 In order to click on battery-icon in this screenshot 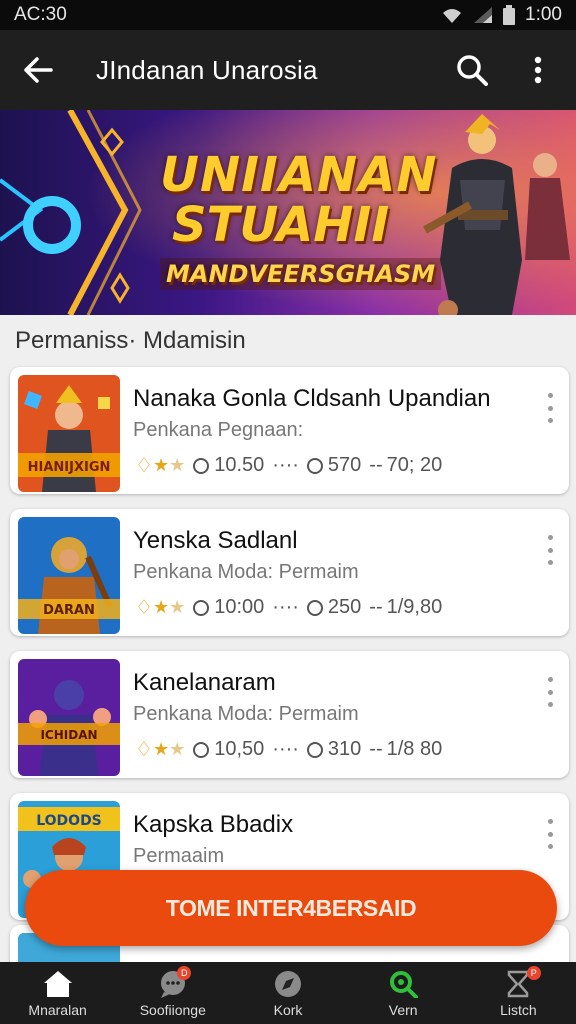, I will do `click(509, 15)`.